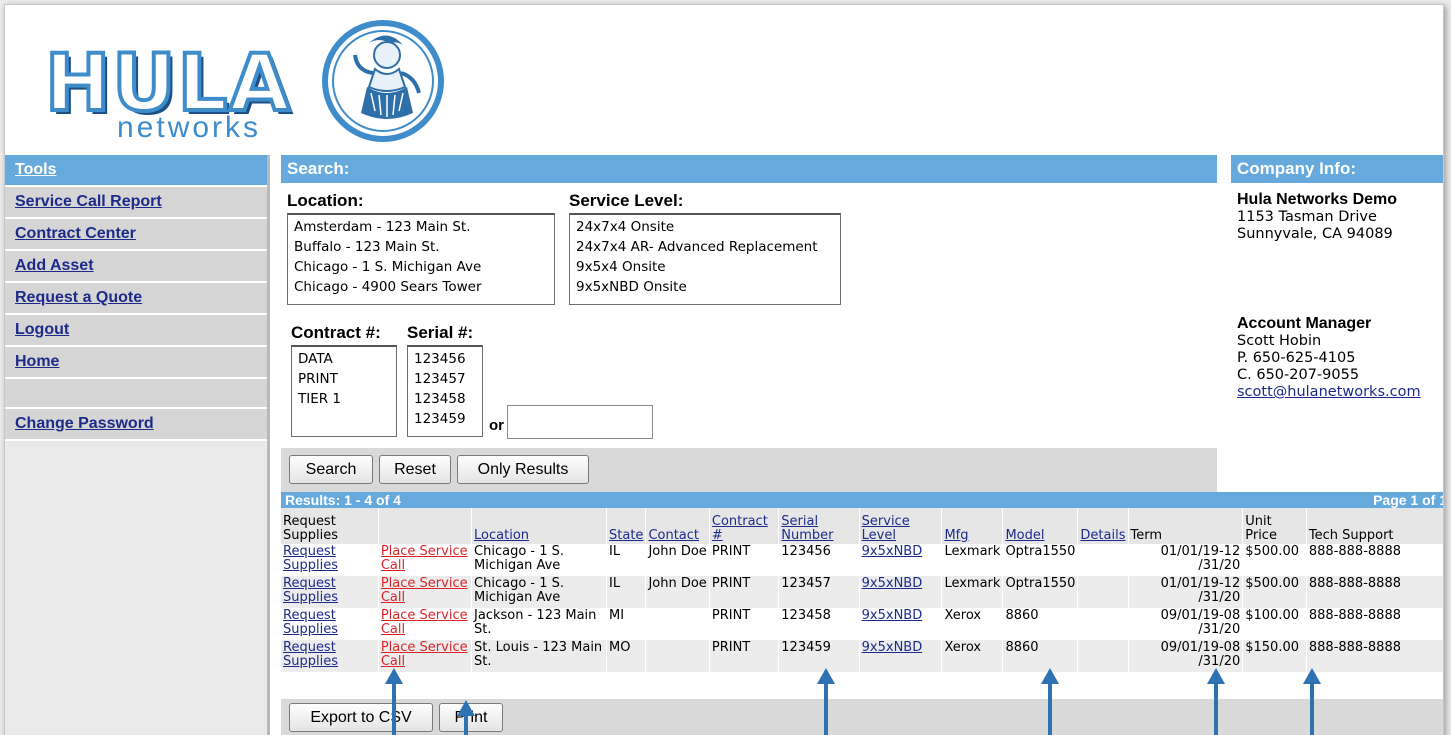 Image resolution: width=1451 pixels, height=735 pixels. Describe the element at coordinates (75, 233) in the screenshot. I see `contract-center-link: Contract Center` at that location.